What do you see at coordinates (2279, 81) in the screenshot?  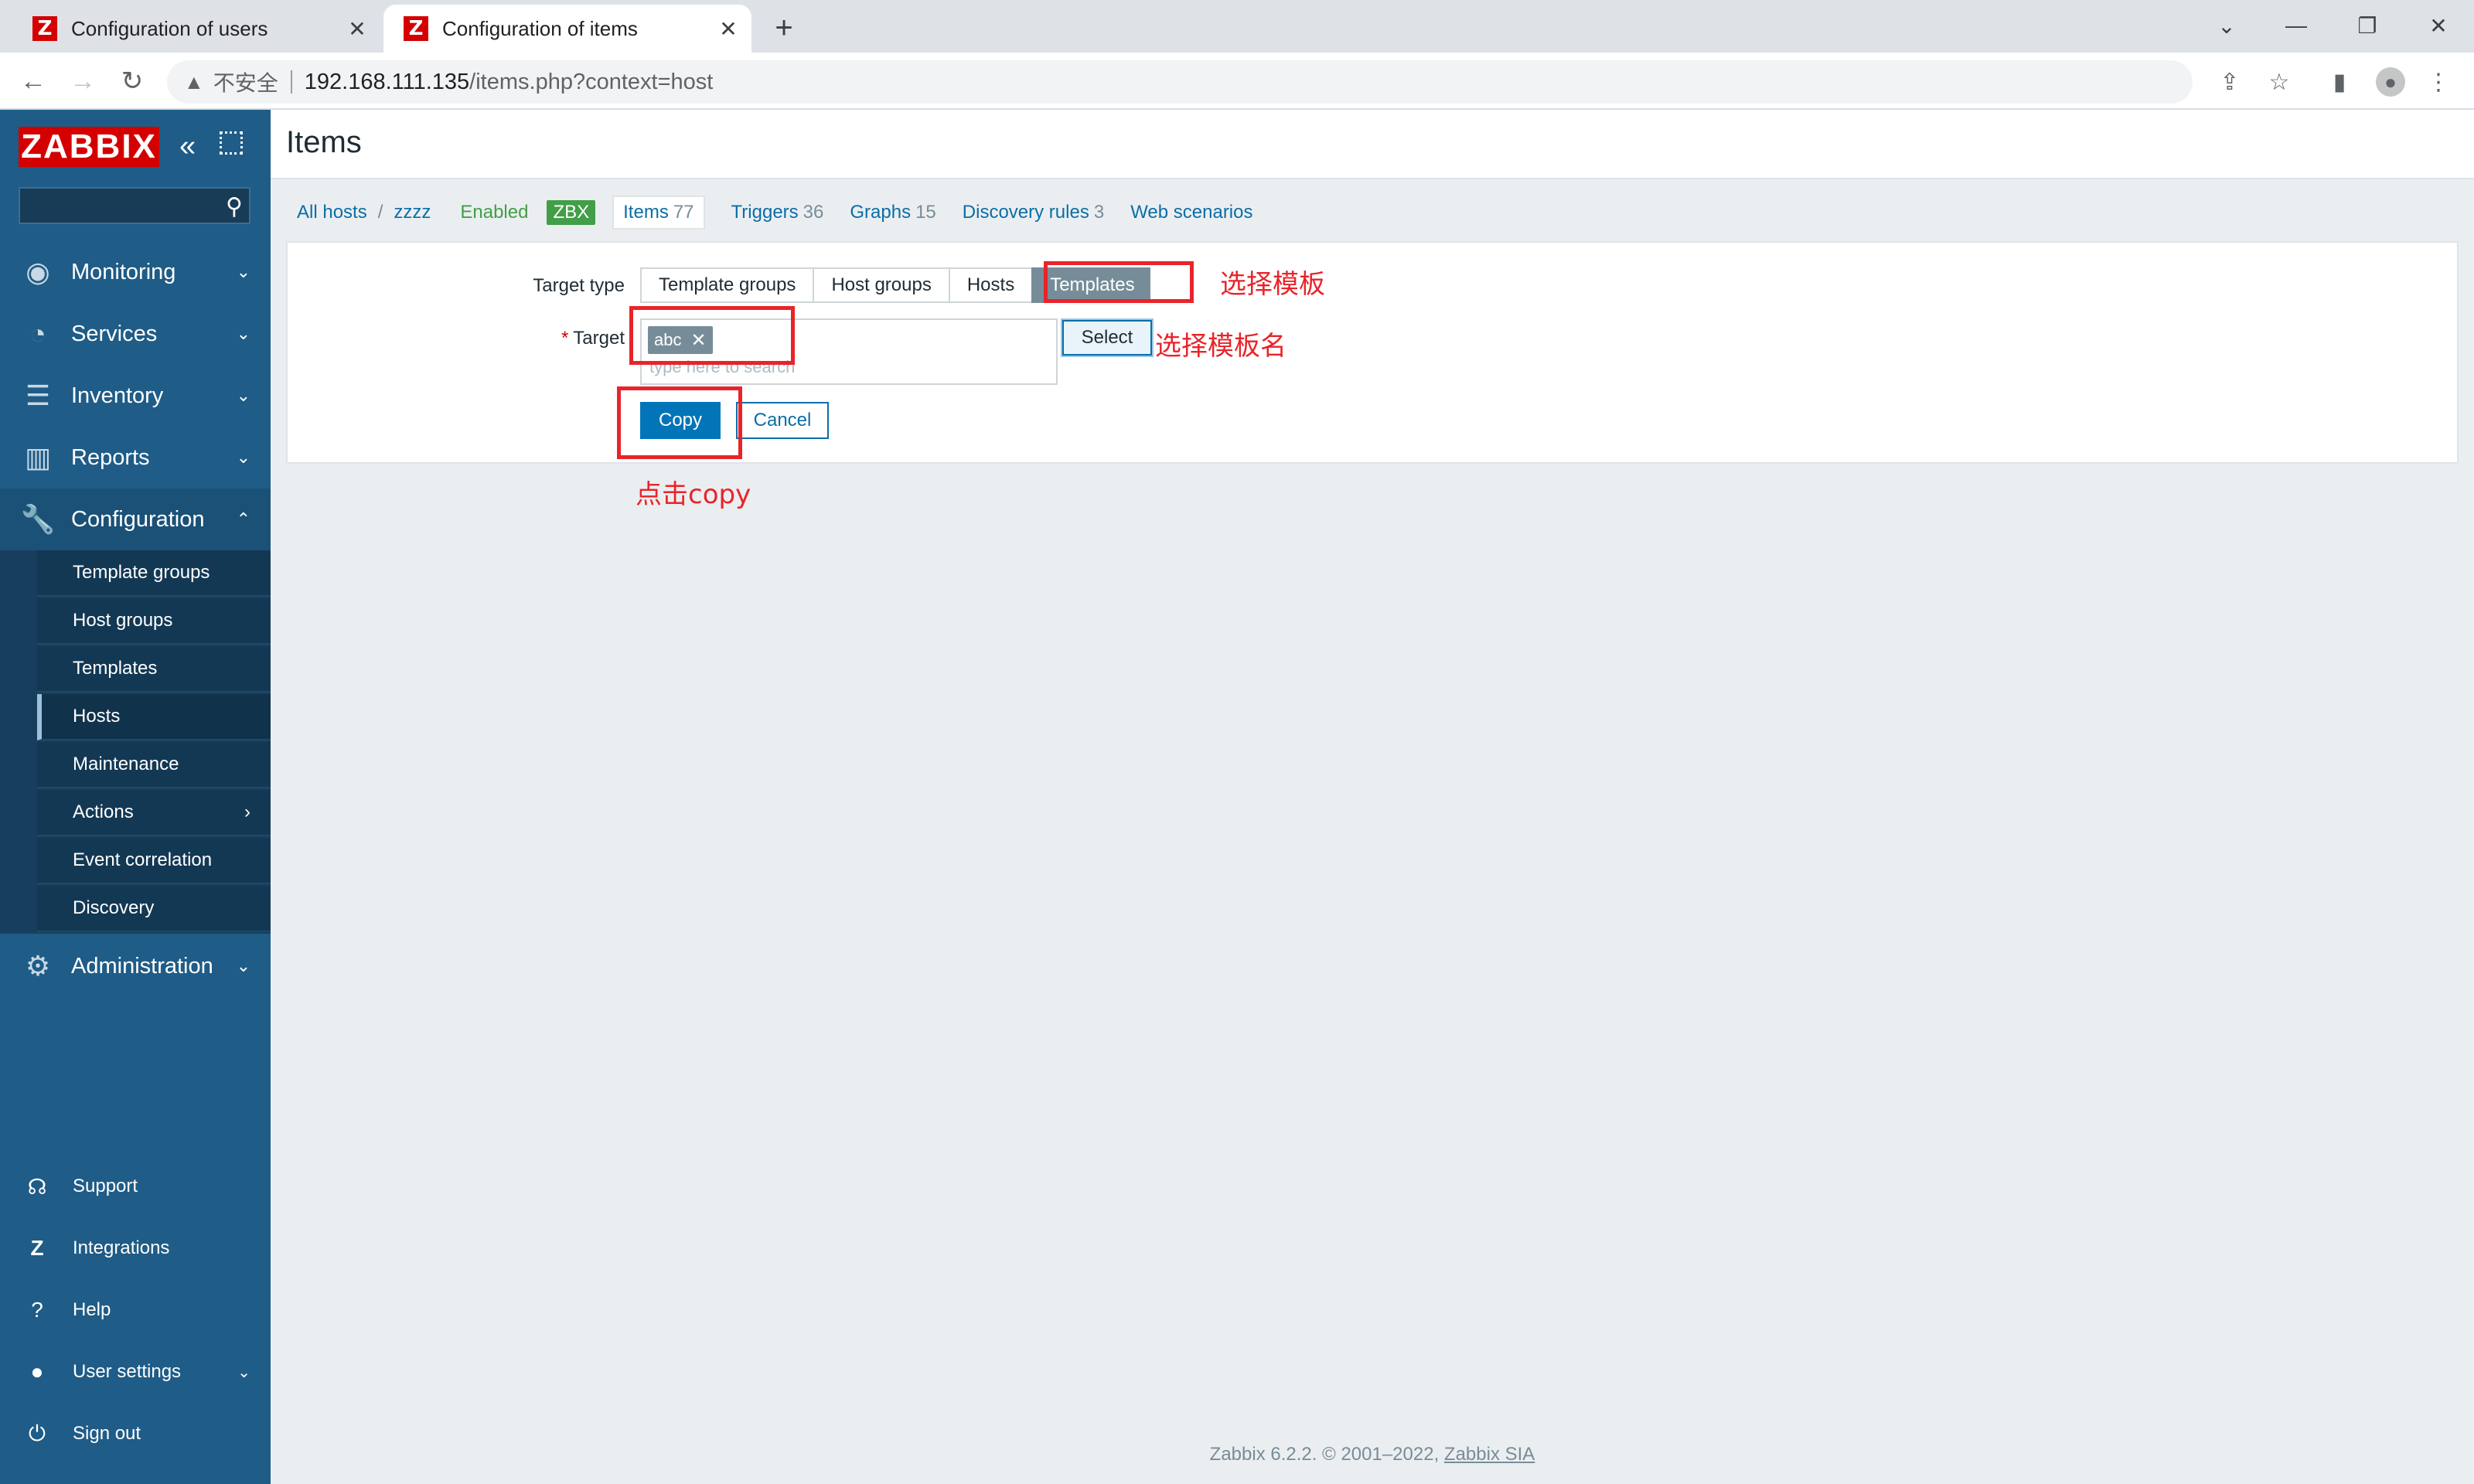 I see `bookmark-star-icon: ☆` at bounding box center [2279, 81].